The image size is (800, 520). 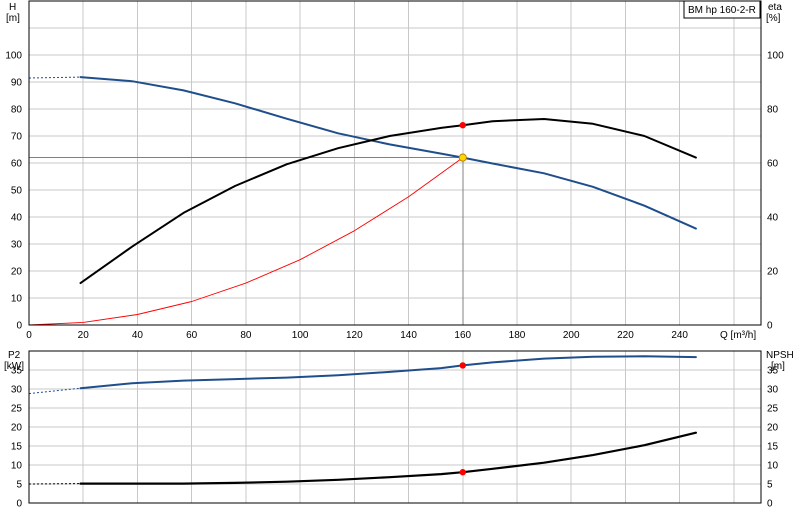 I want to click on npsh-axis-unit: [m], so click(x=778, y=366).